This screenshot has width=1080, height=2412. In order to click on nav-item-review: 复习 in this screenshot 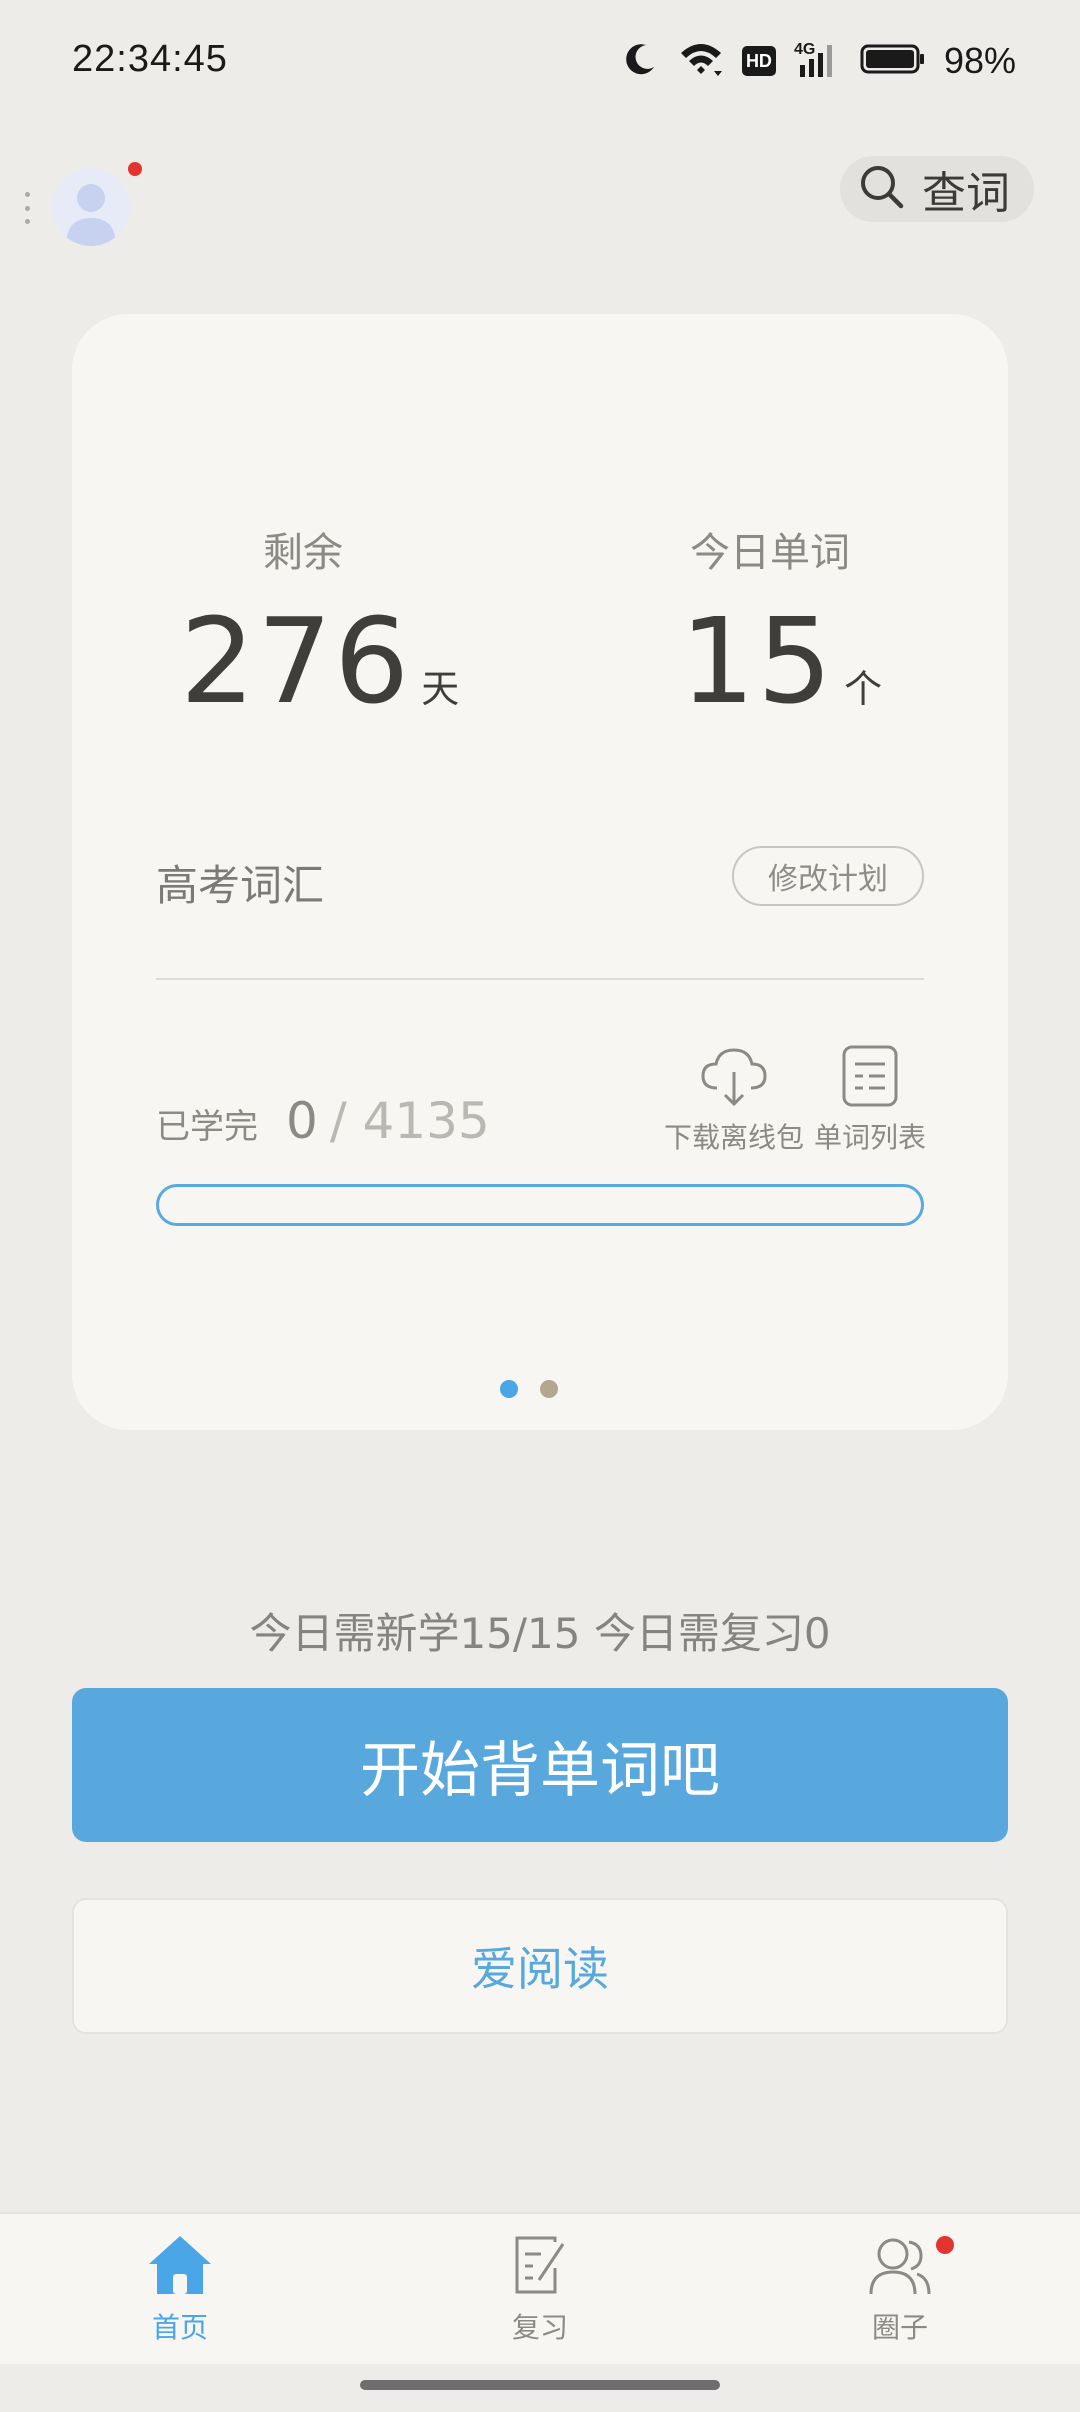, I will do `click(540, 2290)`.